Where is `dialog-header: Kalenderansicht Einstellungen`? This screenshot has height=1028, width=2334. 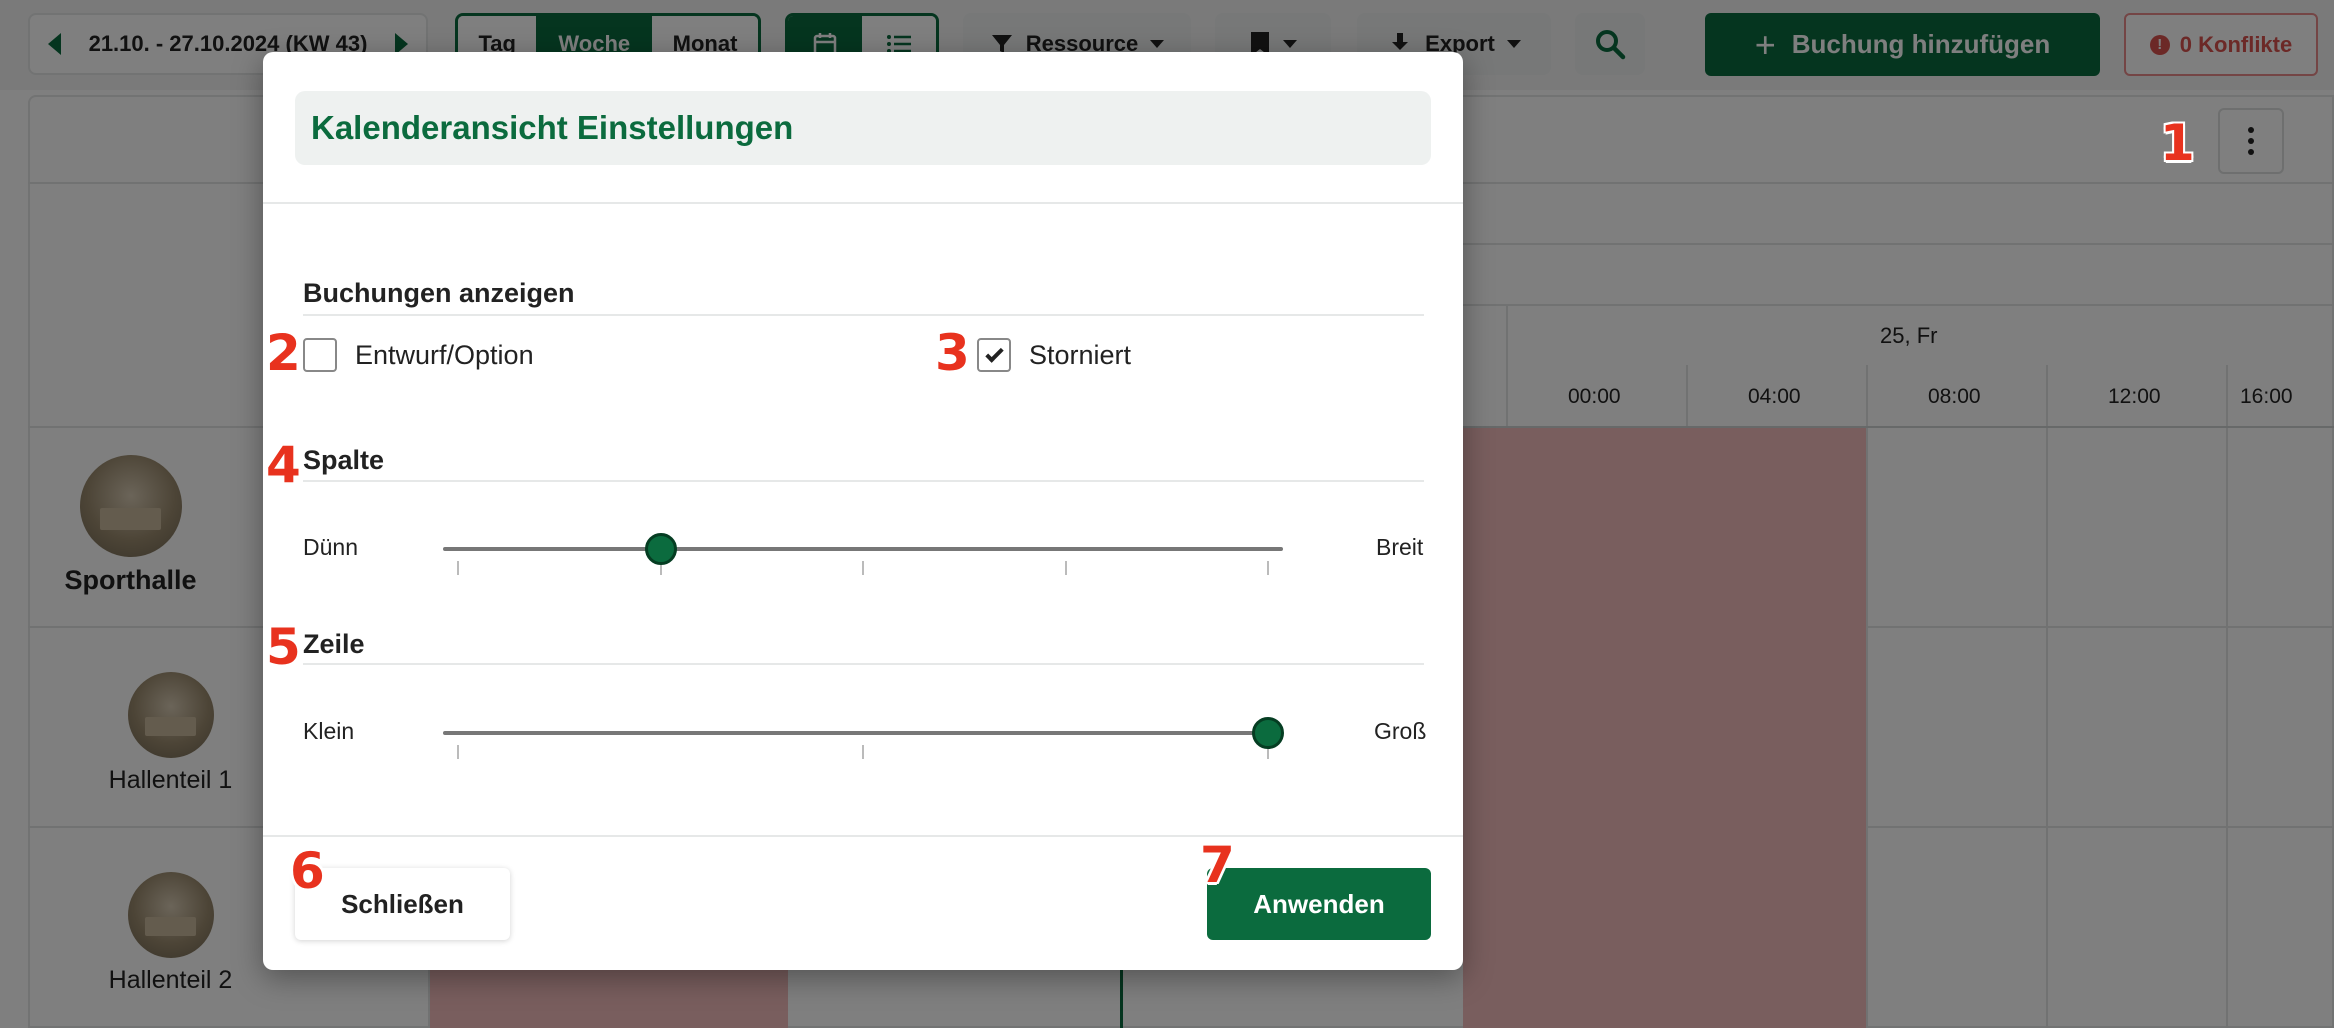
dialog-header: Kalenderansicht Einstellungen is located at coordinates (863, 128).